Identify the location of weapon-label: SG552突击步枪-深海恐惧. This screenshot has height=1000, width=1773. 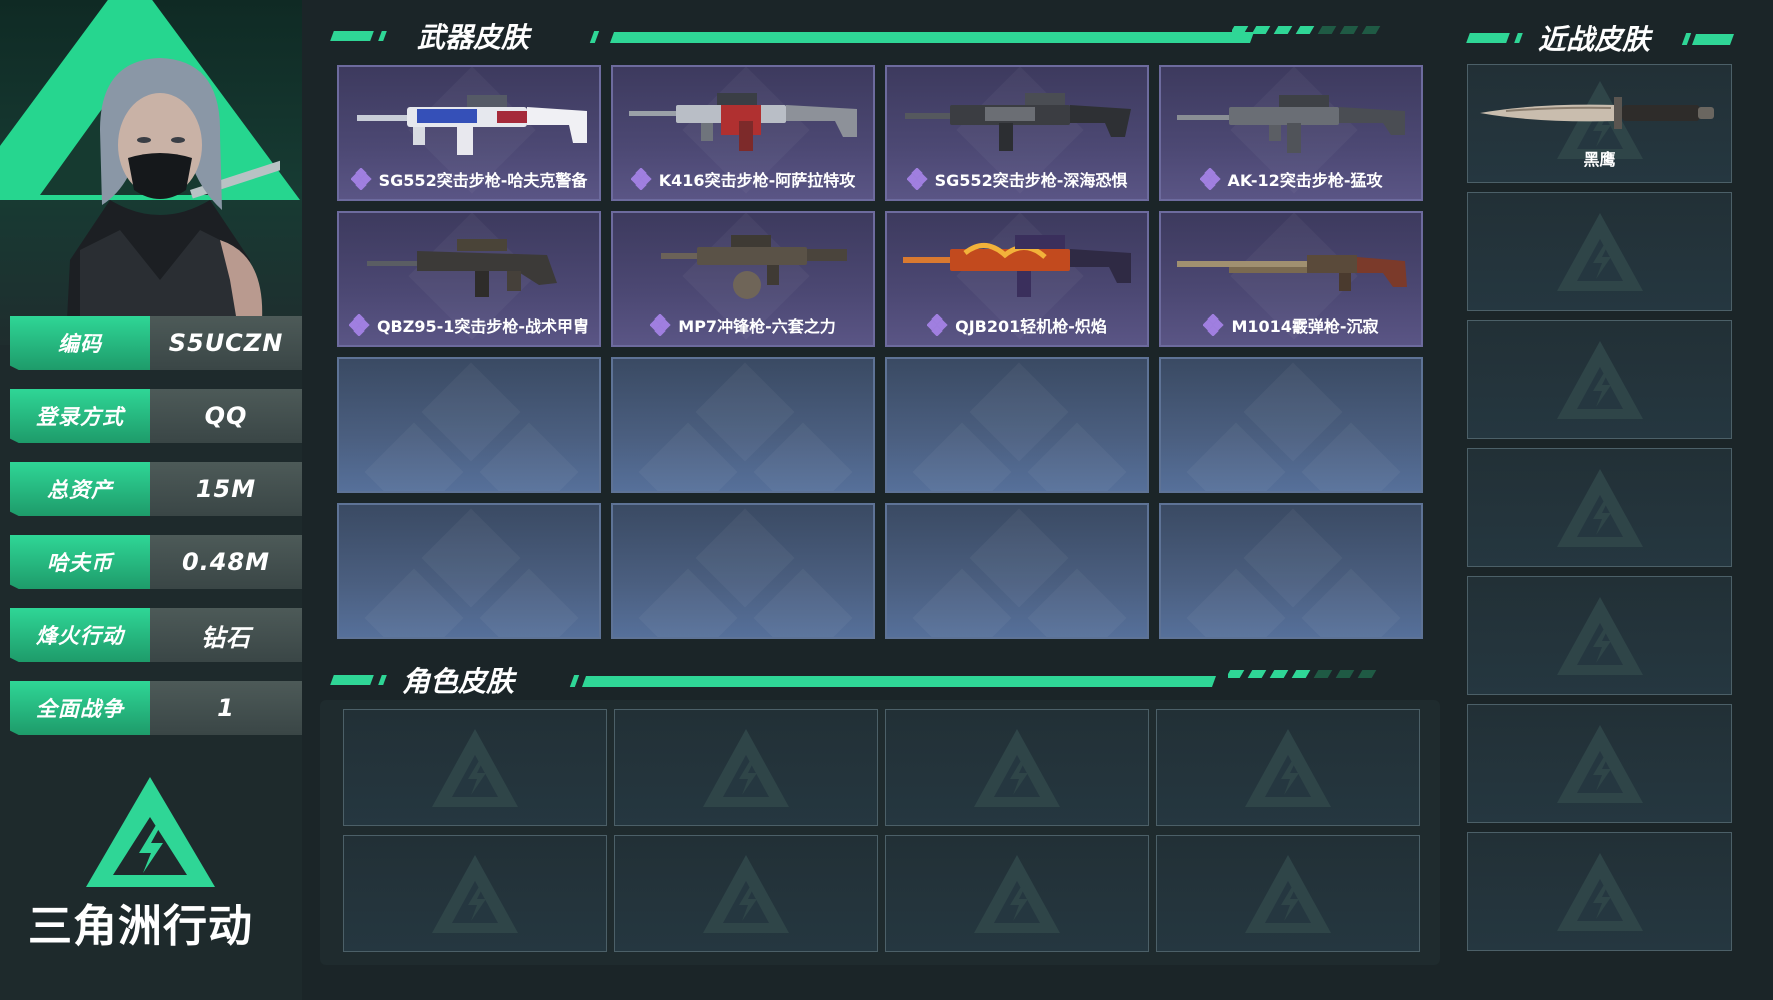
(1017, 179).